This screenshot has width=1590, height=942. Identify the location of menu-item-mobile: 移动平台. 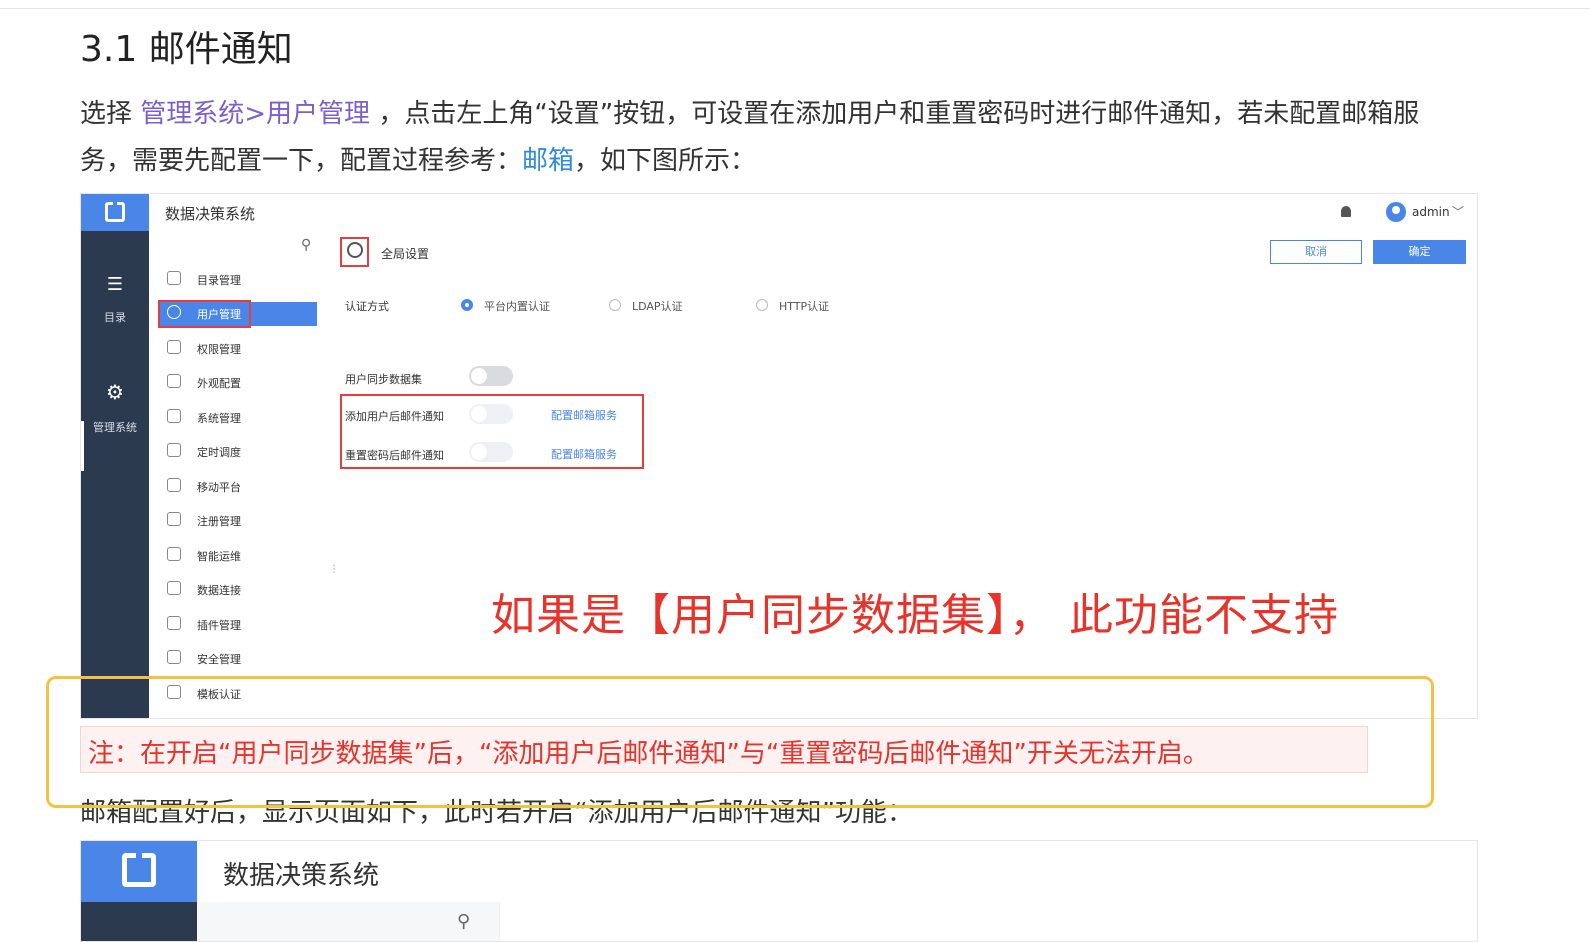
(238, 487).